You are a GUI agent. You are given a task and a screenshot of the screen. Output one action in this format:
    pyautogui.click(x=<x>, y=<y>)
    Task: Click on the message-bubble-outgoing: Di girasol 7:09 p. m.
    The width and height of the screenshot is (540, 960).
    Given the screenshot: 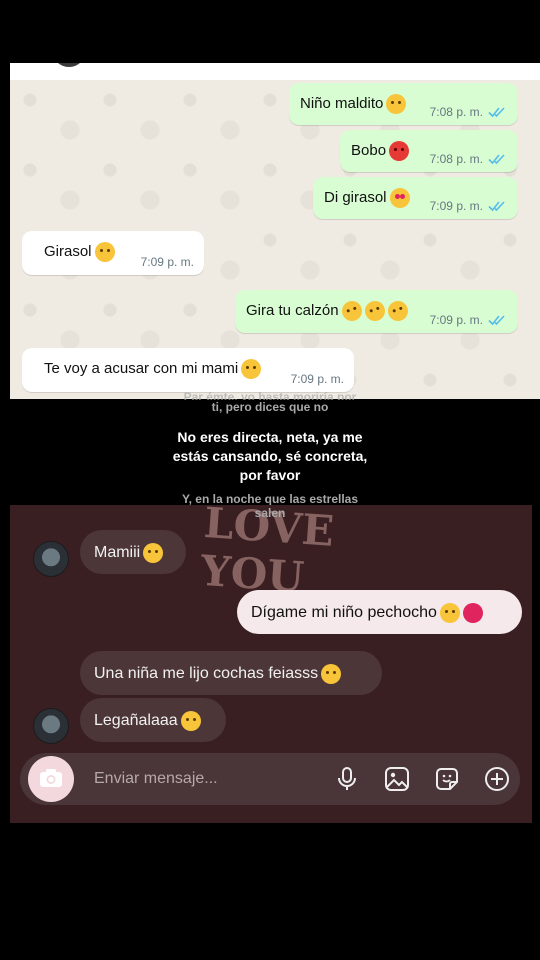 What is the action you would take?
    pyautogui.click(x=415, y=198)
    